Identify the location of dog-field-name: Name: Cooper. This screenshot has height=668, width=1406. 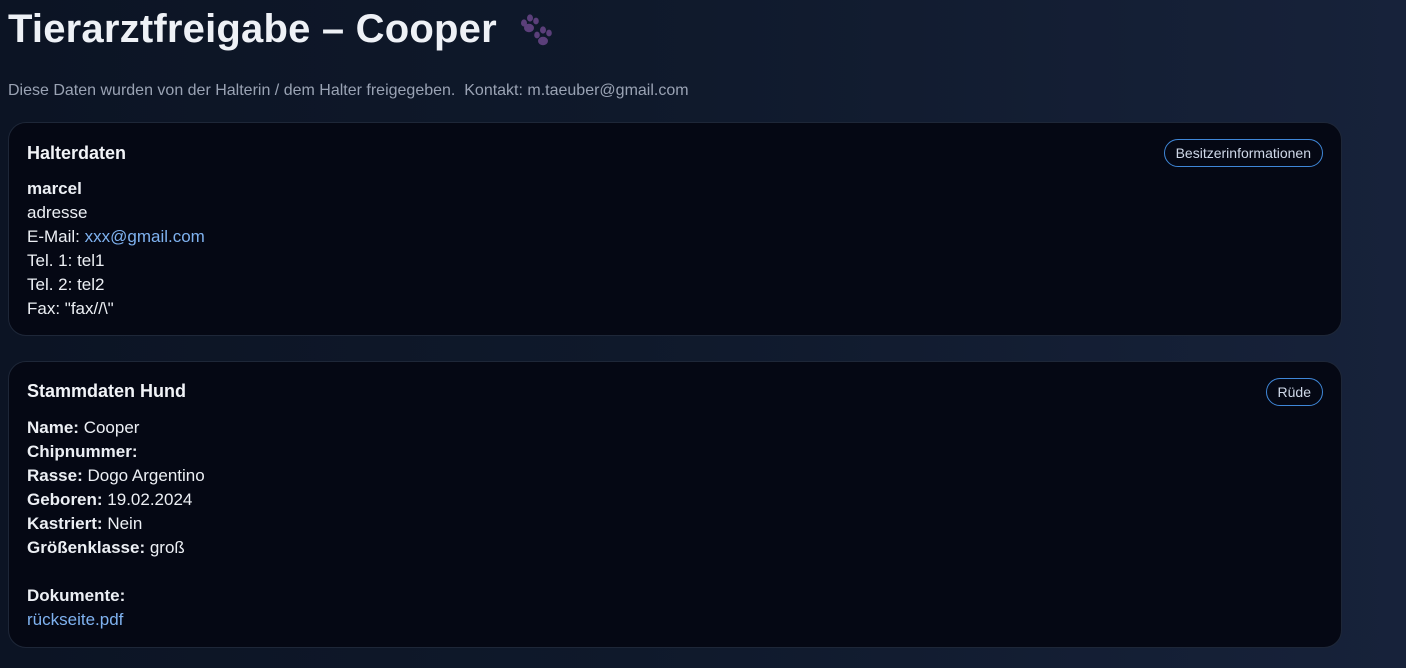
(116, 428).